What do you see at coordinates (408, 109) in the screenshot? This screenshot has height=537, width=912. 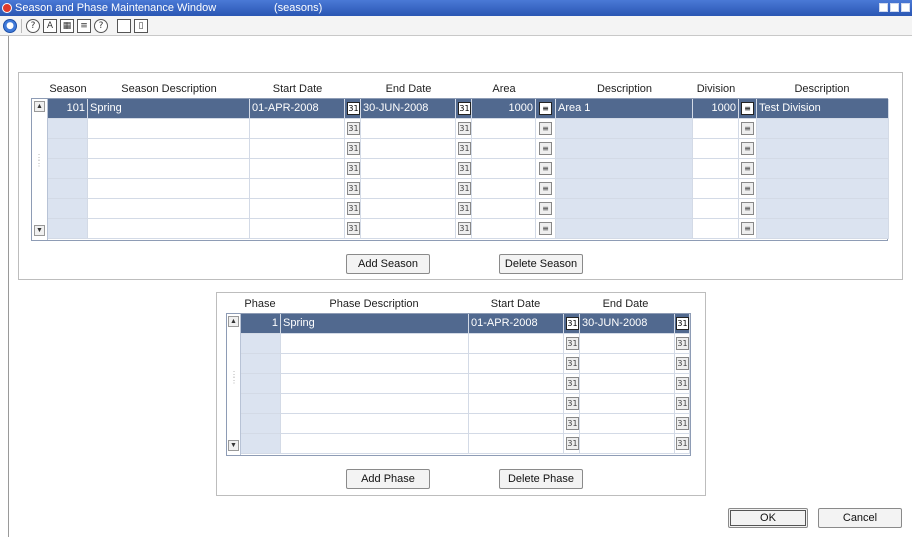 I see `end-date-cell: 30-JUN-2008` at bounding box center [408, 109].